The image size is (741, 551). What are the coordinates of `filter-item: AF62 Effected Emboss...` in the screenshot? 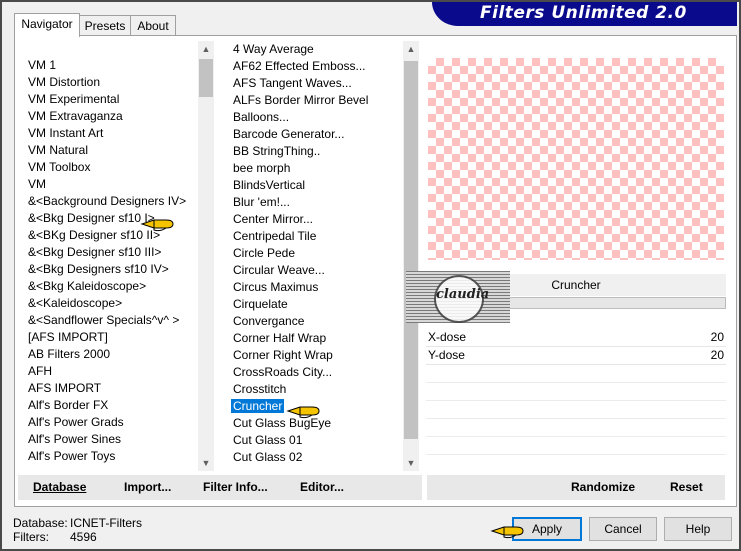 It's located at (299, 66).